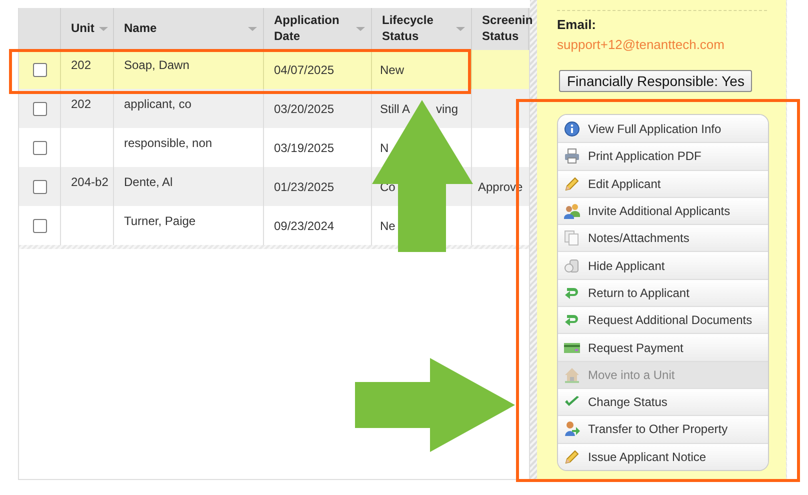 The image size is (808, 495). Describe the element at coordinates (663, 238) in the screenshot. I see `menu-item: Notes/Attachments` at that location.